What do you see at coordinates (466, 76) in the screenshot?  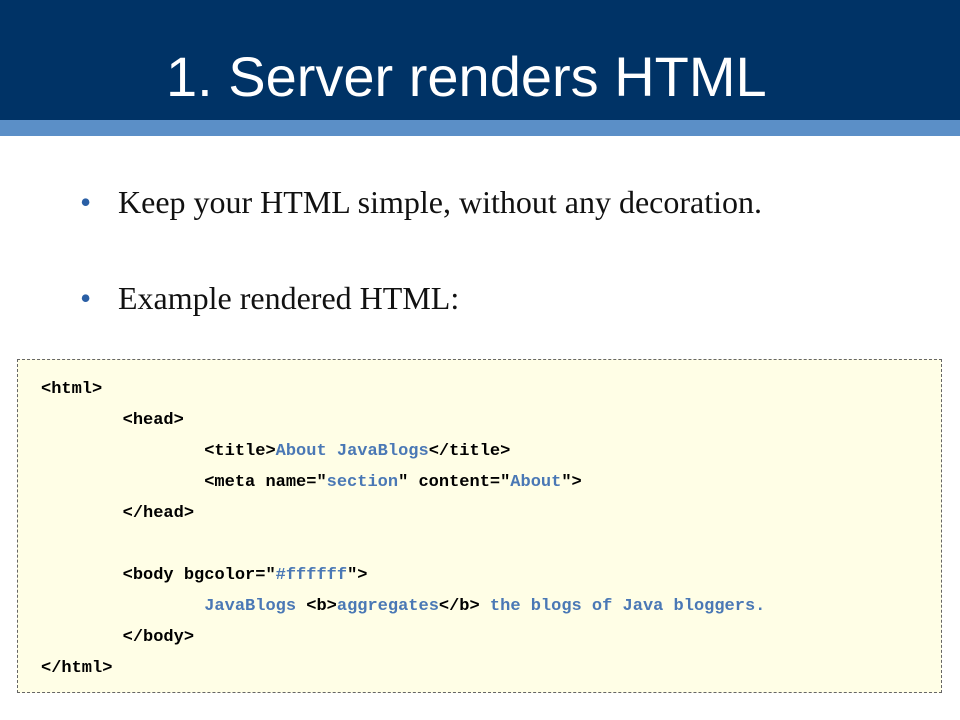 I see `slide-title: 1. Server renders HTML` at bounding box center [466, 76].